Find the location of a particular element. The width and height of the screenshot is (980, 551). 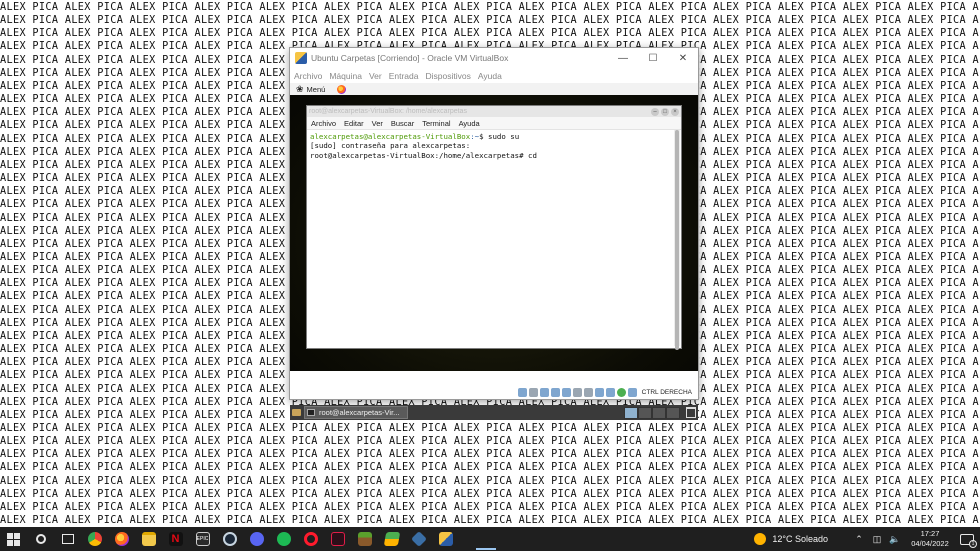

discord-icon is located at coordinates (256, 539).